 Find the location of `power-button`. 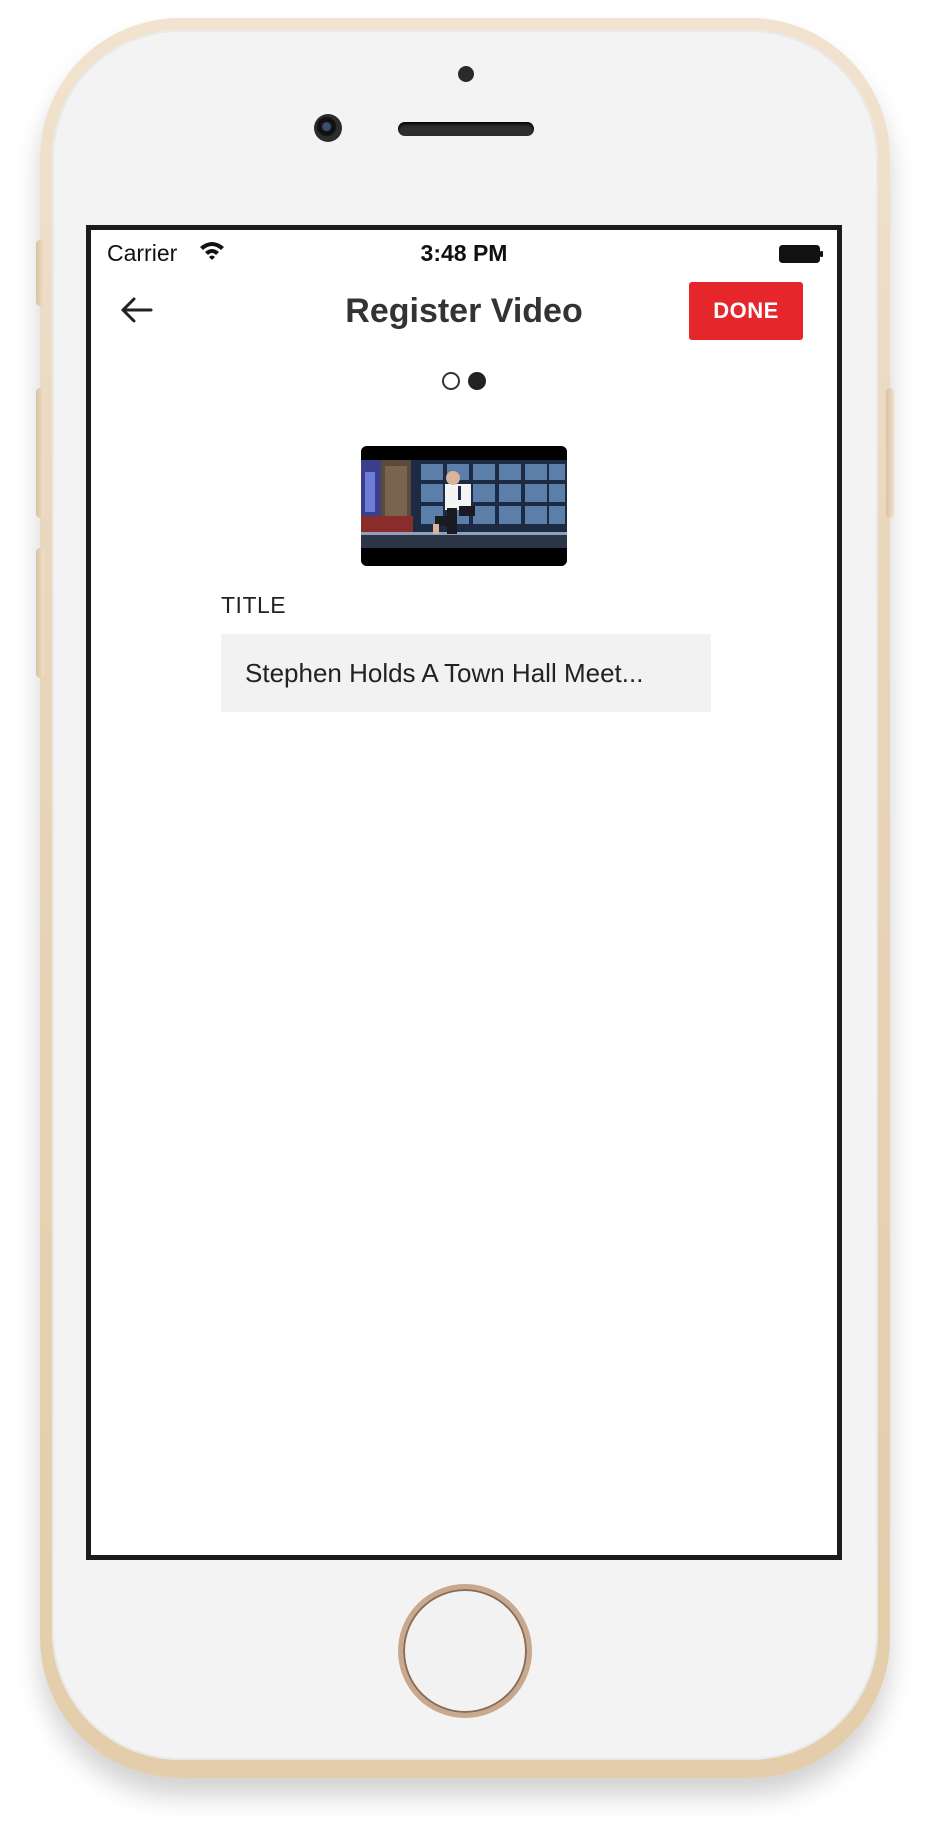

power-button is located at coordinates (890, 453).